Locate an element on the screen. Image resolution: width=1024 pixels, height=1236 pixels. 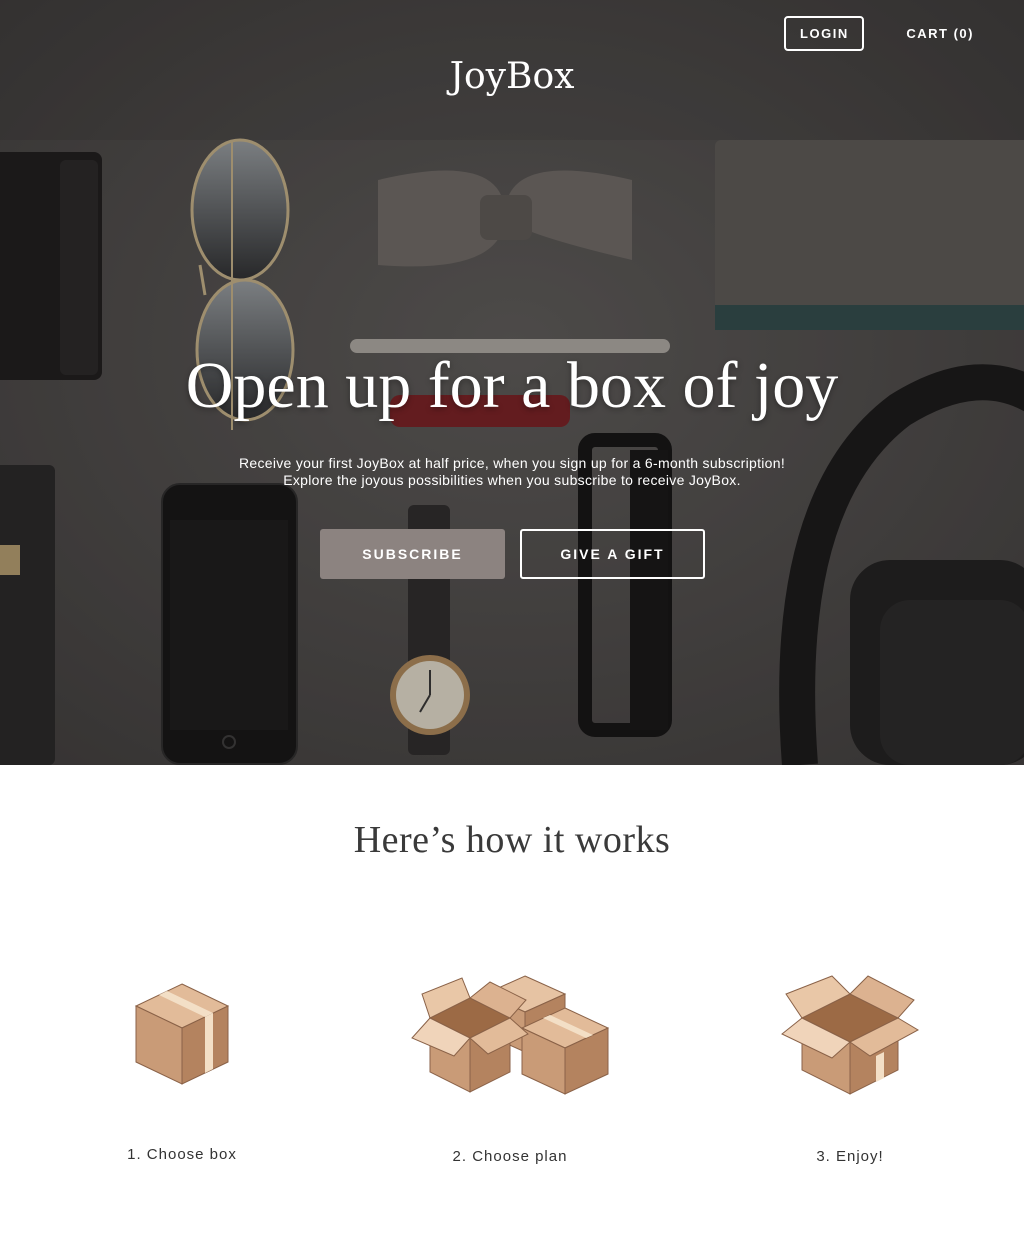
multiple-boxes-icon is located at coordinates (510, 1035).